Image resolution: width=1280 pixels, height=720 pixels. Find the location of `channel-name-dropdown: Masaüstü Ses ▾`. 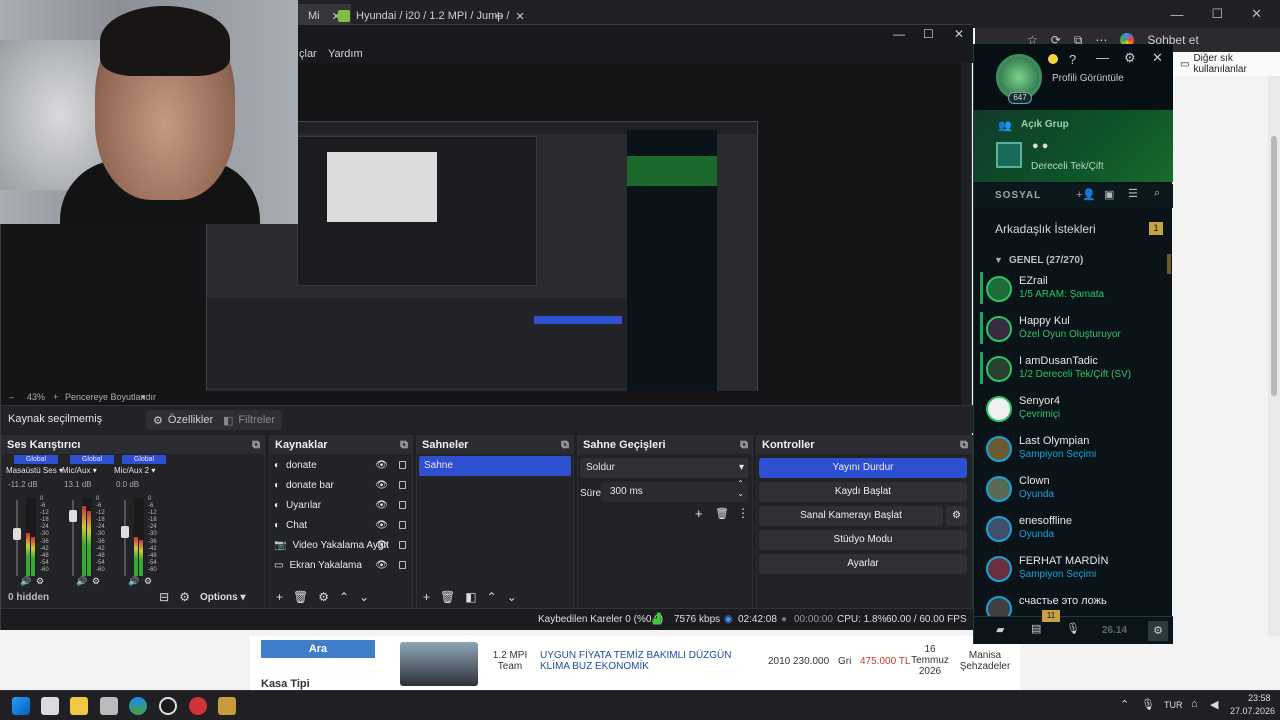

channel-name-dropdown: Masaüstü Ses ▾ is located at coordinates (34, 470).